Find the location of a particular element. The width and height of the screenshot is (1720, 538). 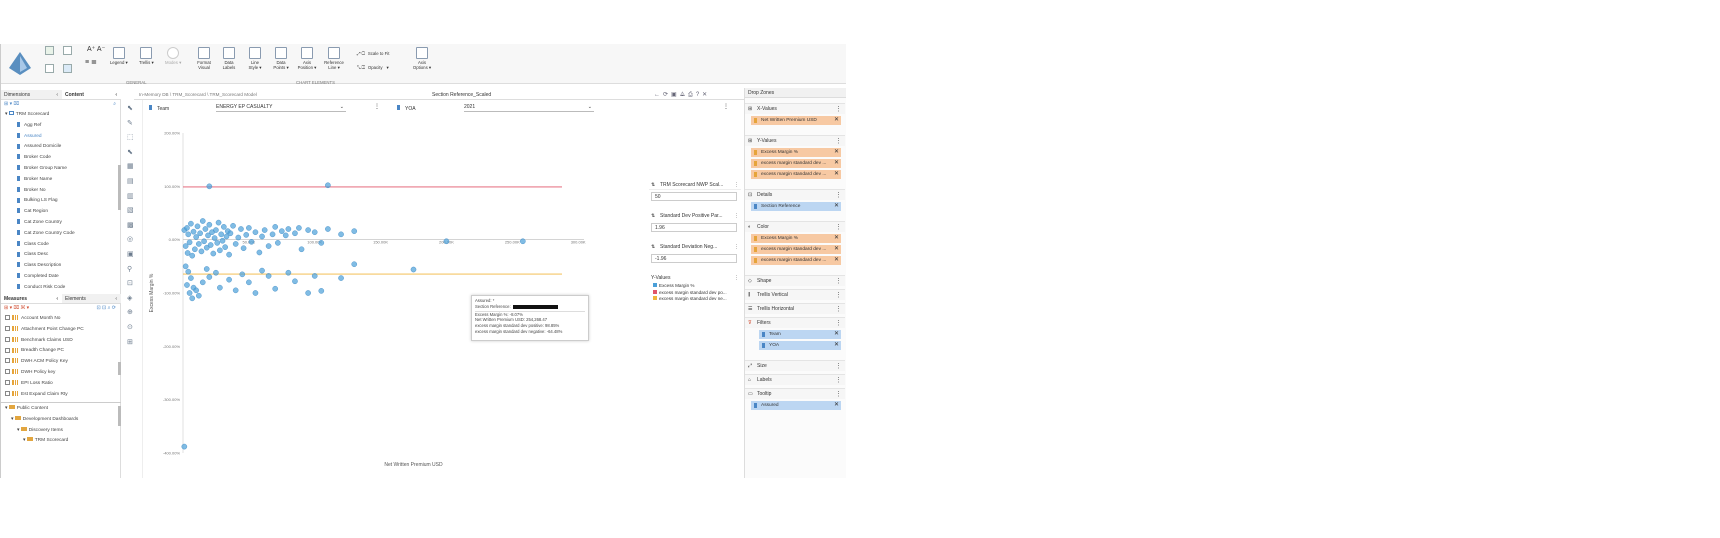

list-item: Broker Group Name is located at coordinates (60, 169).